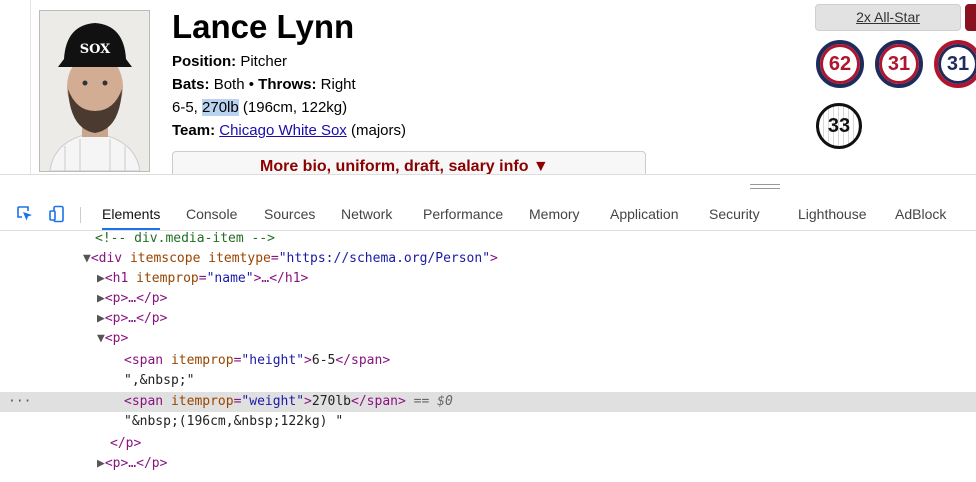  What do you see at coordinates (488, 422) in the screenshot?
I see `dom-line-text-metric: "&nbsp;(196cm,&nbsp;122kg) "` at bounding box center [488, 422].